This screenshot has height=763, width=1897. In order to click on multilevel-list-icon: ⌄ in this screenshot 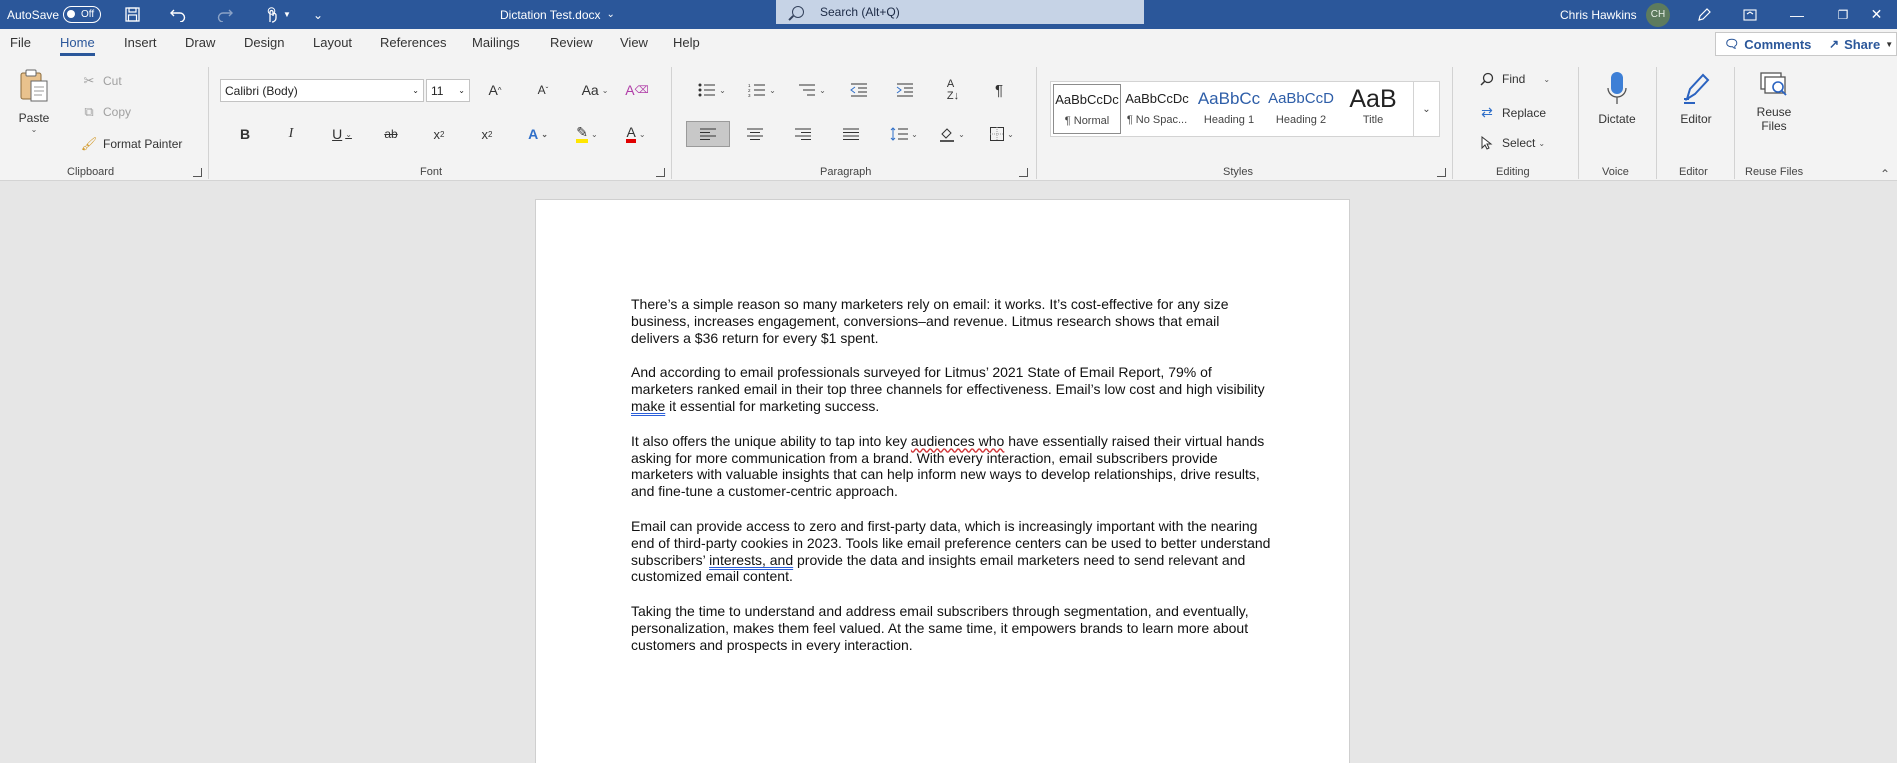, I will do `click(812, 90)`.